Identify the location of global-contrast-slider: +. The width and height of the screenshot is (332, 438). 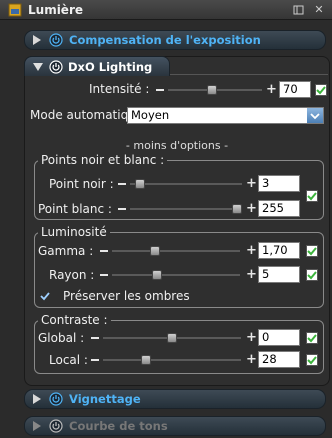
(174, 338).